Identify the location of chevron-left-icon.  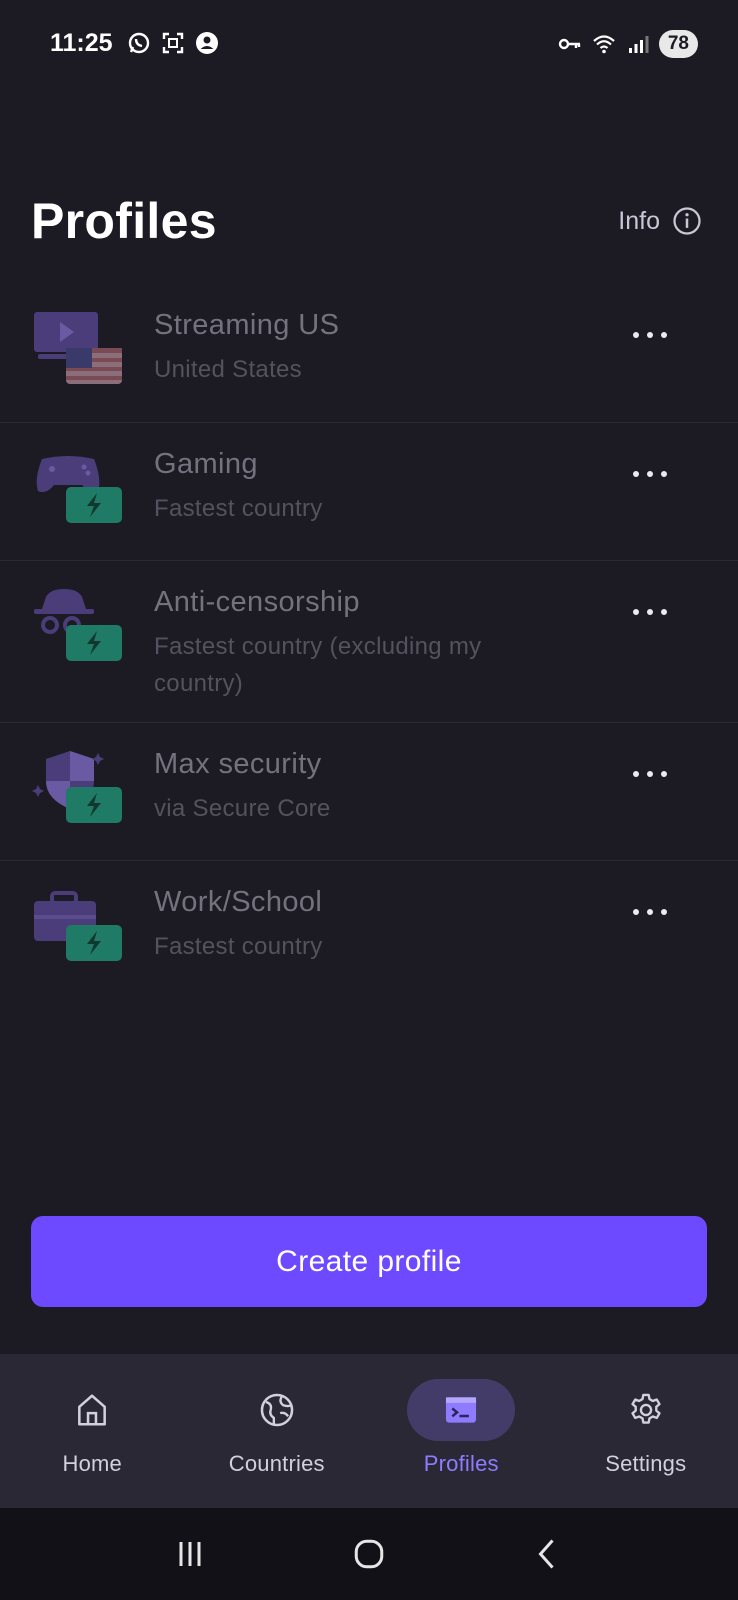
(546, 1554).